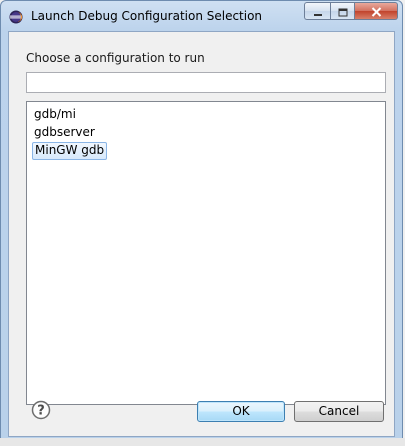 This screenshot has height=446, width=405. I want to click on list-item-label: gdbserver, so click(64, 132).